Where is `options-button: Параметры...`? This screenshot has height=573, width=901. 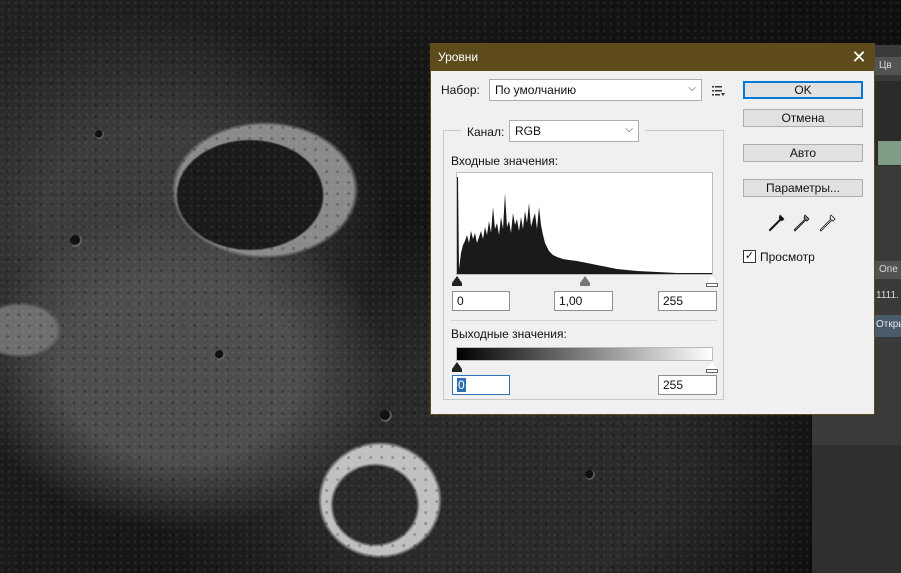 options-button: Параметры... is located at coordinates (803, 188).